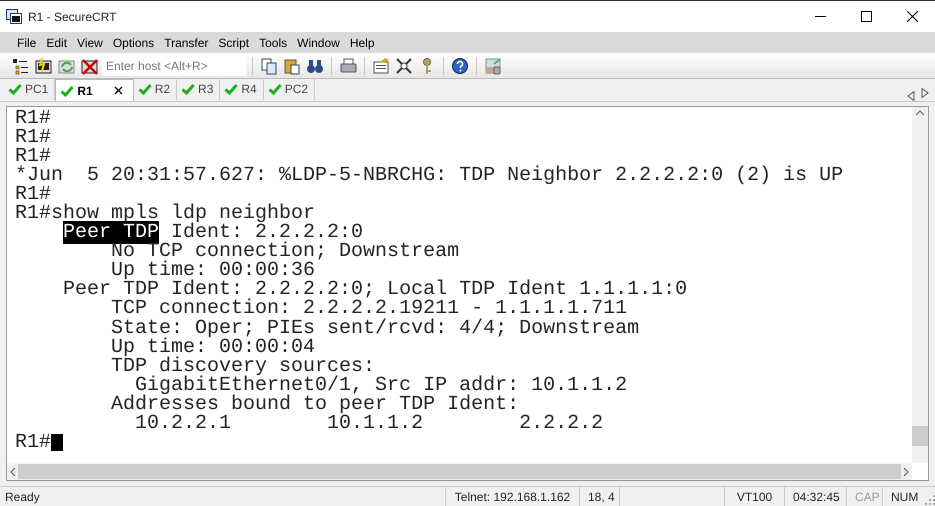  Describe the element at coordinates (348, 66) in the screenshot. I see `print-icon` at that location.